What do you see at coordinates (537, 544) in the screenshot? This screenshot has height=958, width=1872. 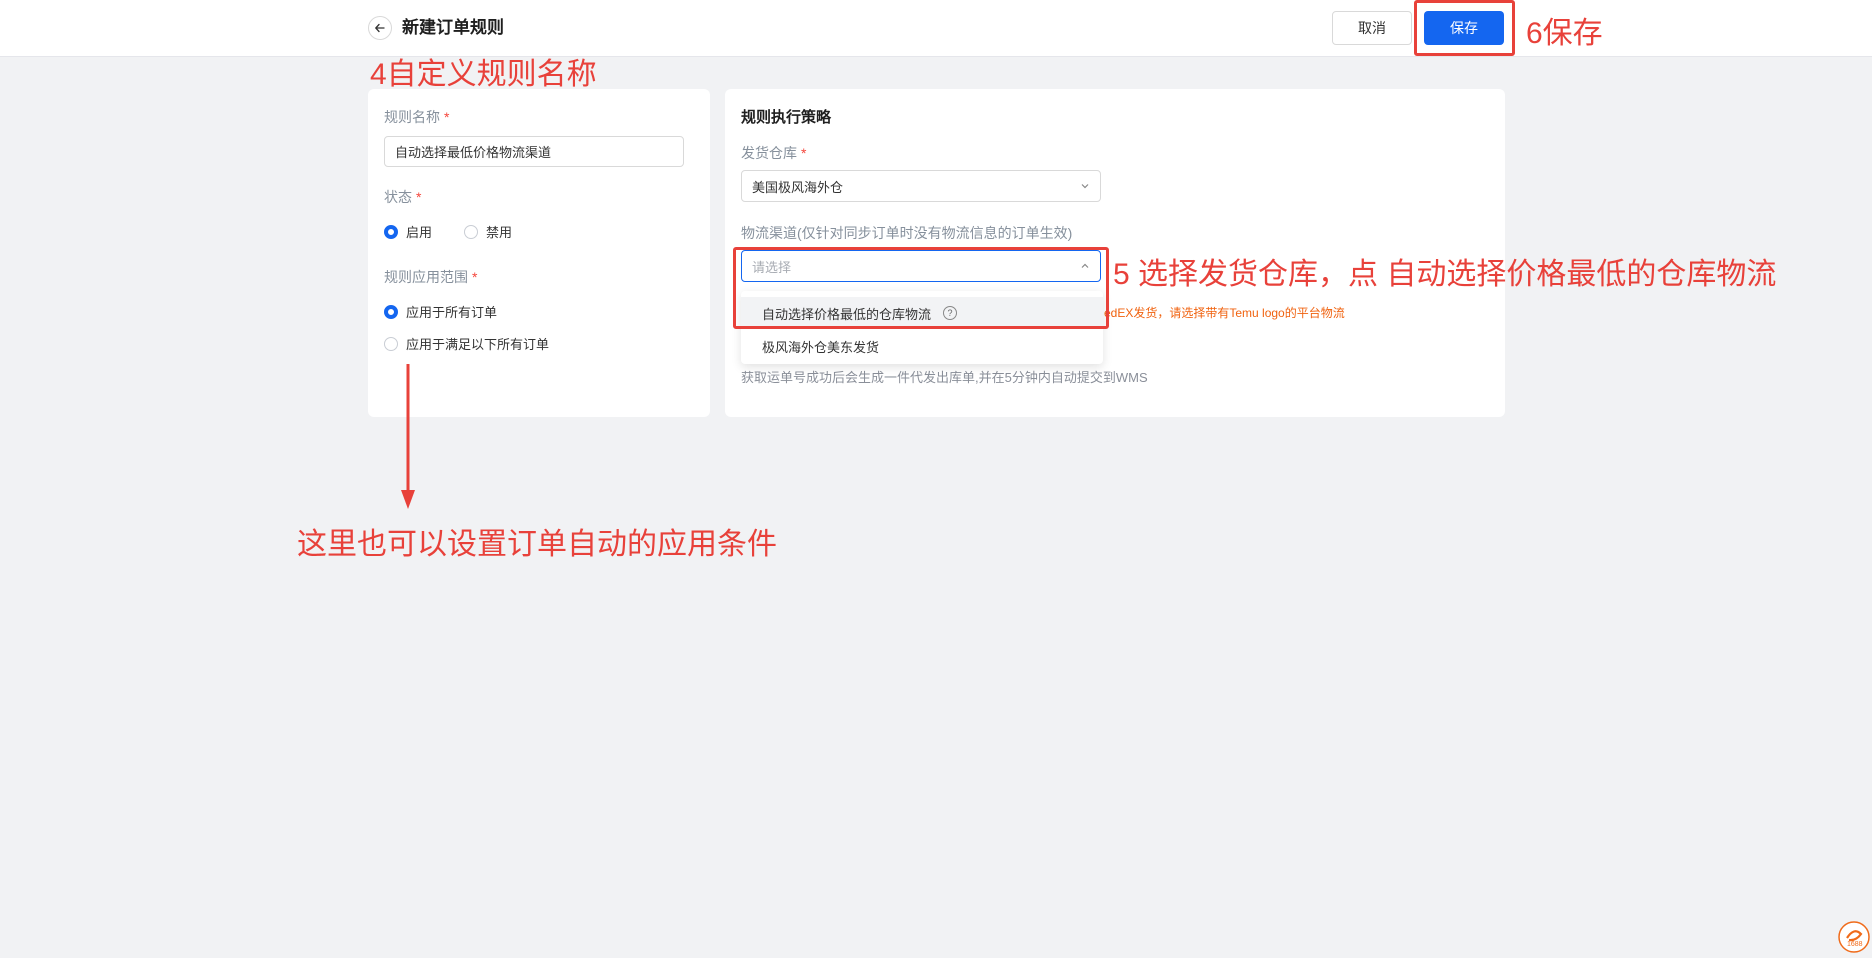 I see `annotation-note: 这里也可以设置订单自动的应用条件` at bounding box center [537, 544].